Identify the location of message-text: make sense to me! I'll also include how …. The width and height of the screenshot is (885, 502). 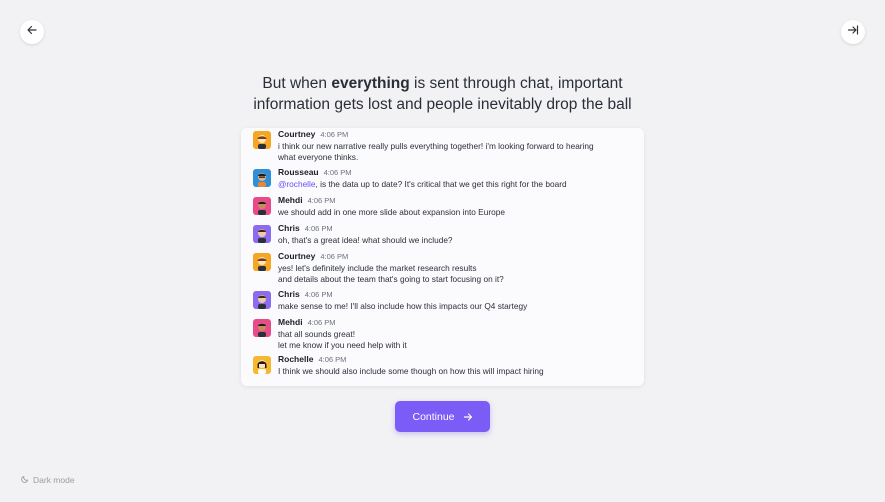
(403, 306).